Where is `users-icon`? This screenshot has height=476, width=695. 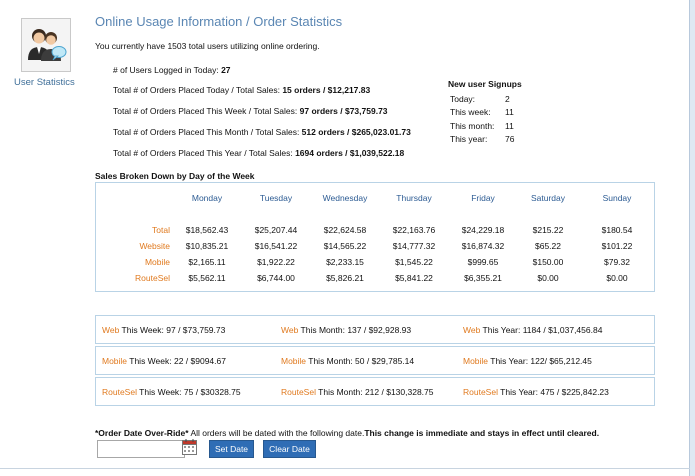
users-icon is located at coordinates (47, 45).